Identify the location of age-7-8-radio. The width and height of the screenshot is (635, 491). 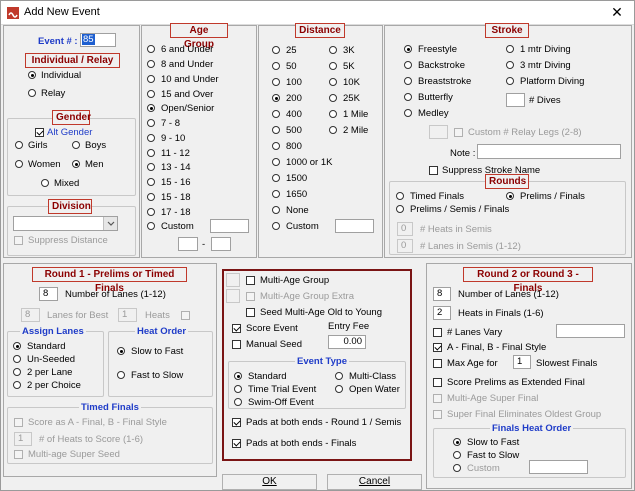
(151, 123).